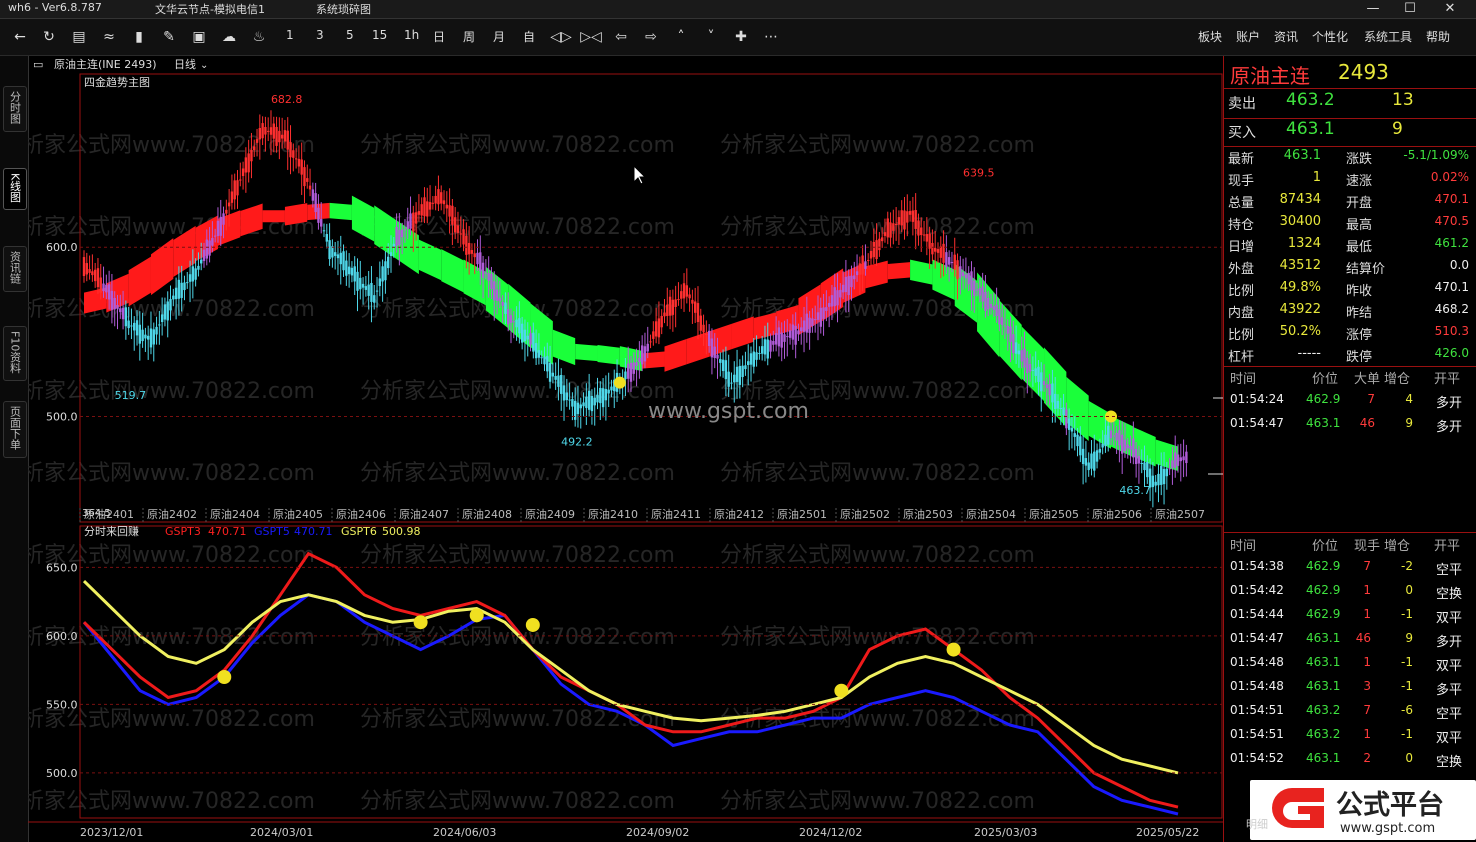 Image resolution: width=1476 pixels, height=842 pixels. I want to click on tab-kline: K线图, so click(15, 189).